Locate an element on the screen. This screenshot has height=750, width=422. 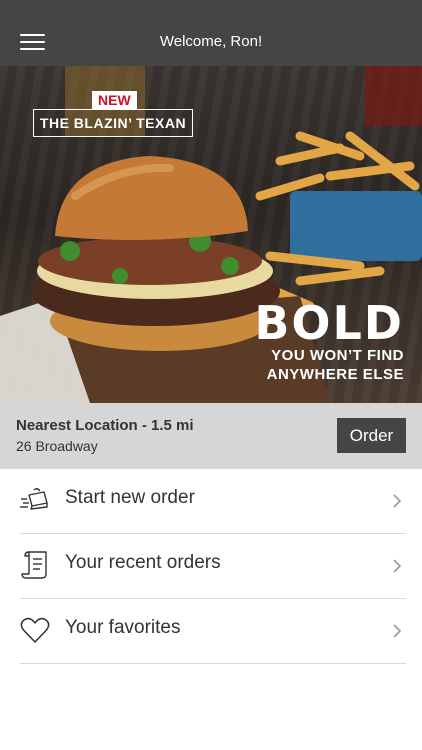
promo-tagline-line1: YOU WON’T FIND is located at coordinates (337, 355).